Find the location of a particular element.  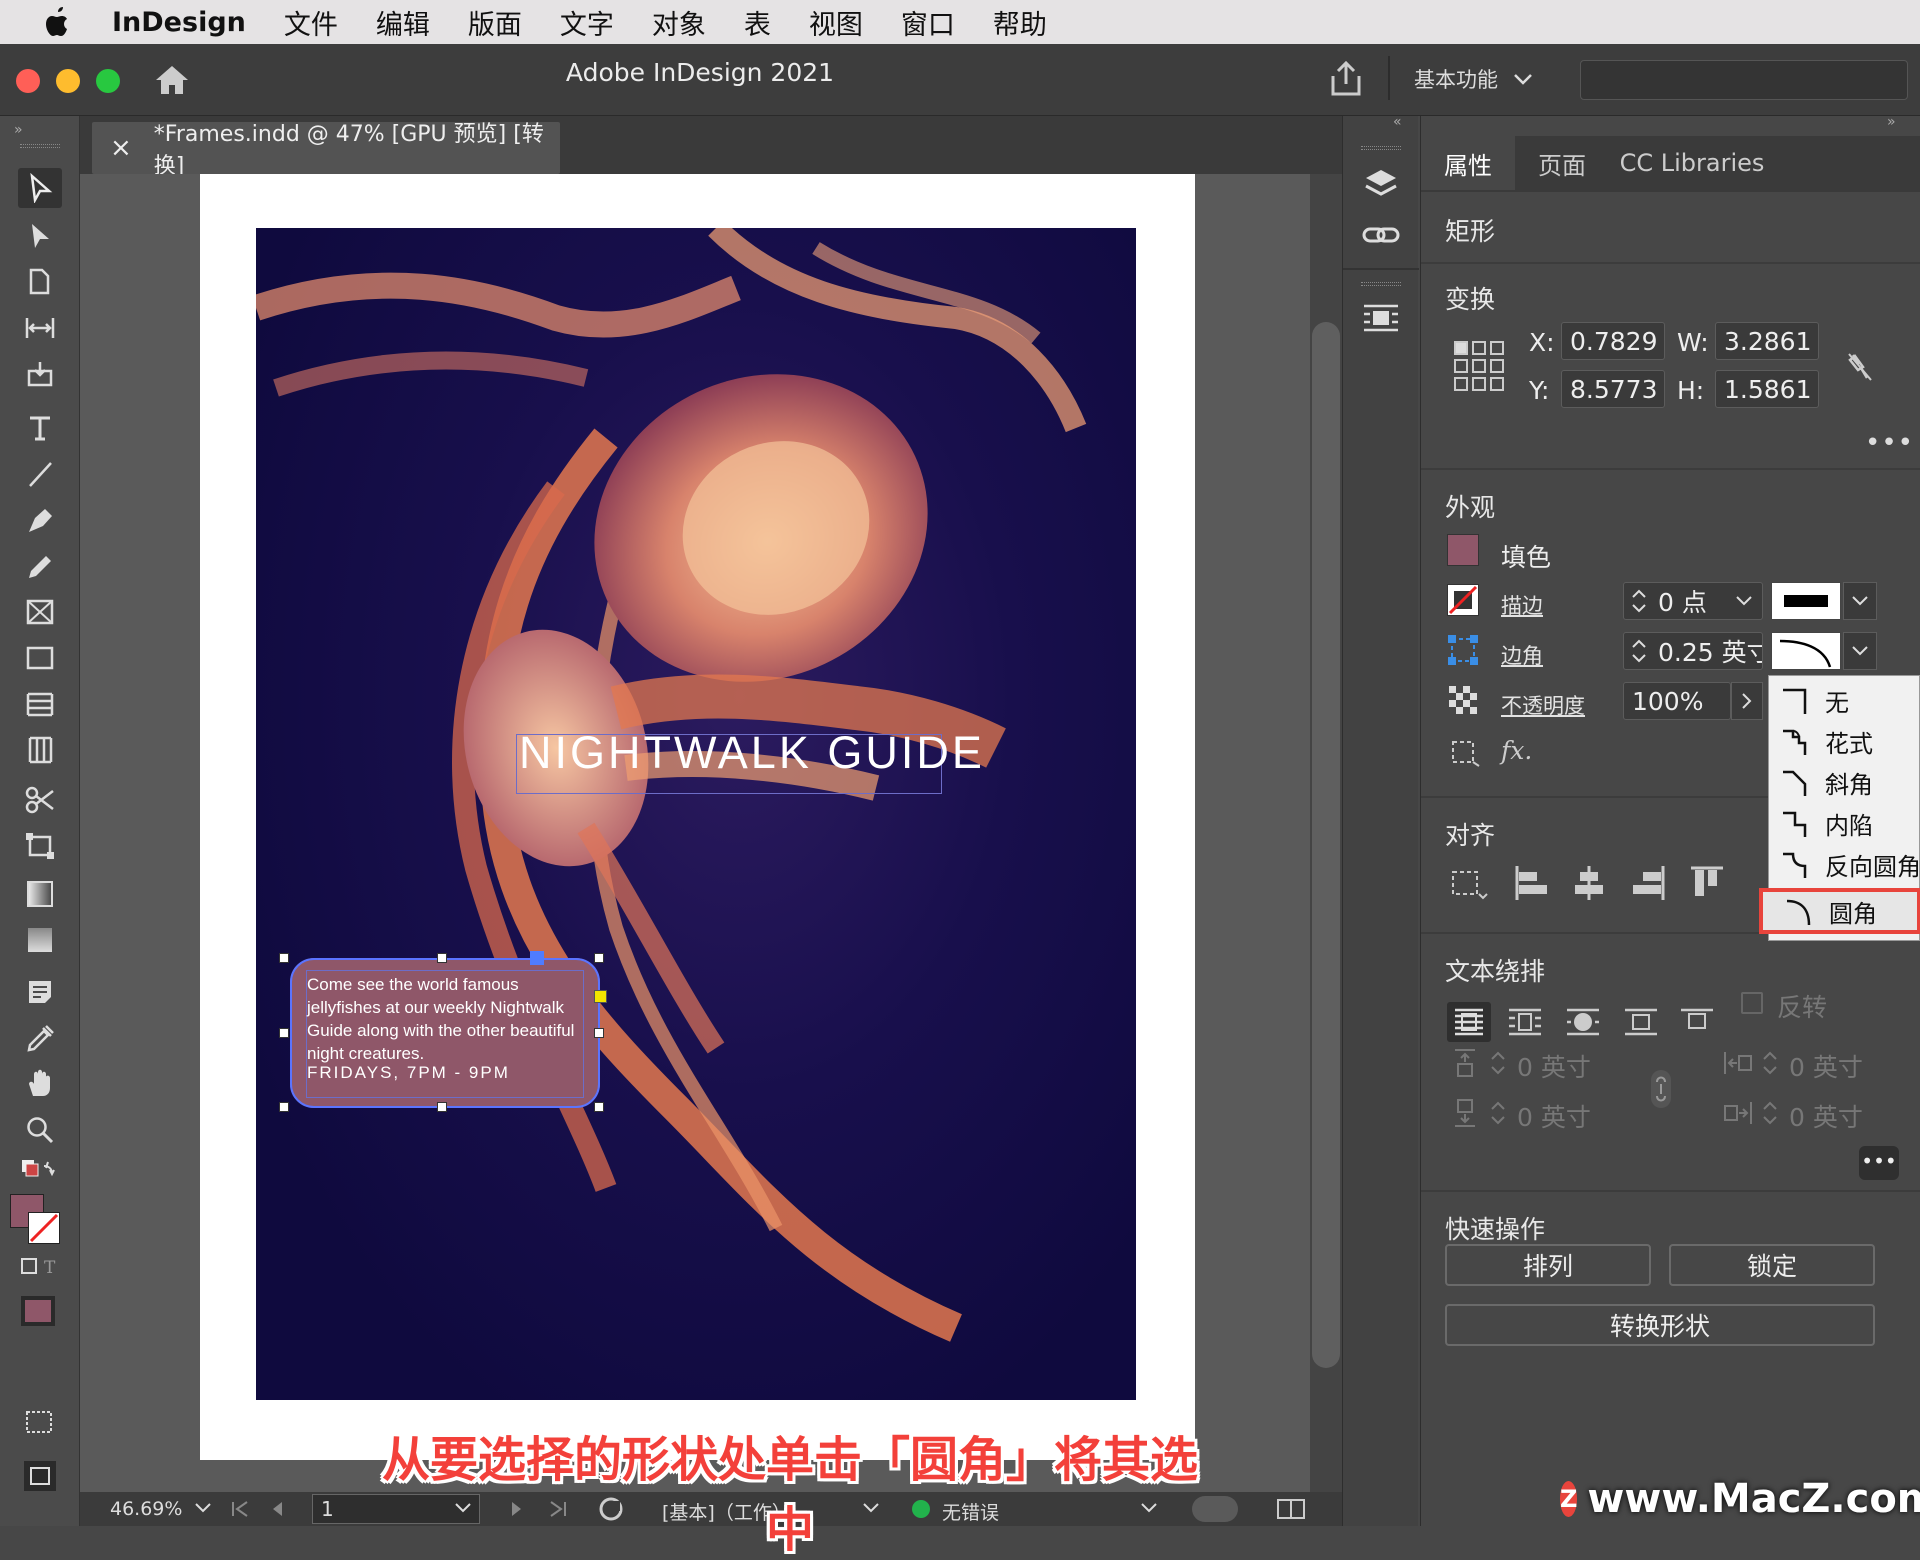

corner-shape-dropdown is located at coordinates (1860, 651).